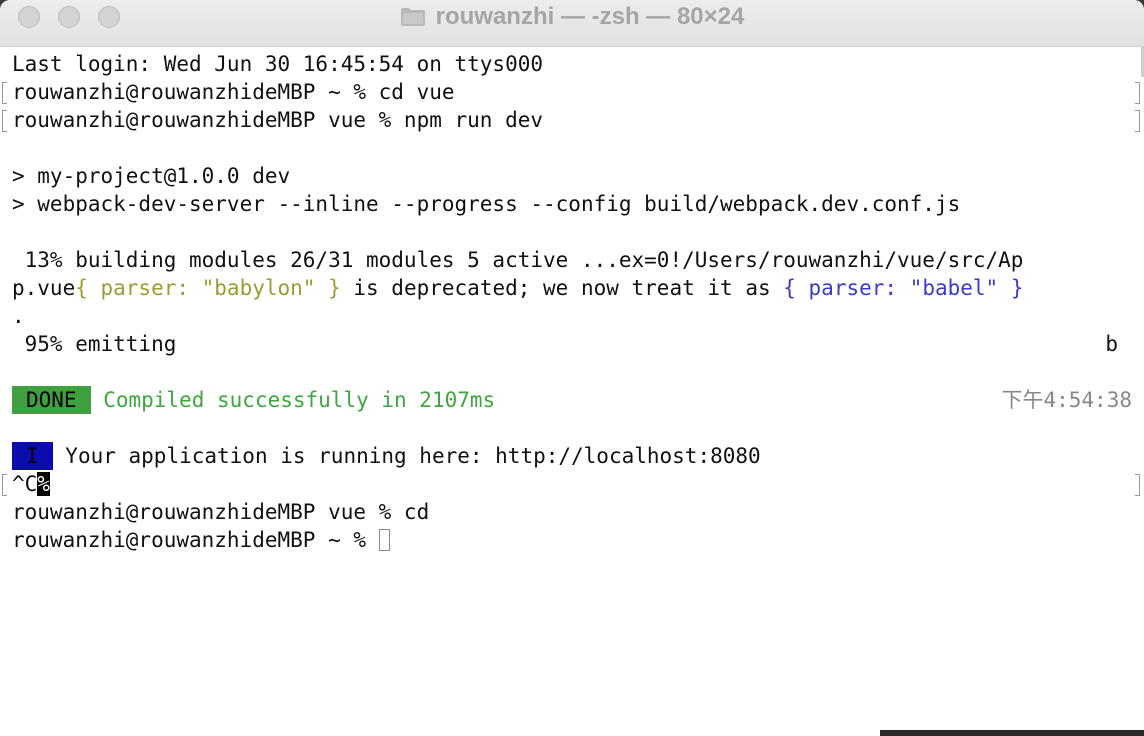  Describe the element at coordinates (1066, 400) in the screenshot. I see `compile-timestamp: 下午4:54:38` at that location.